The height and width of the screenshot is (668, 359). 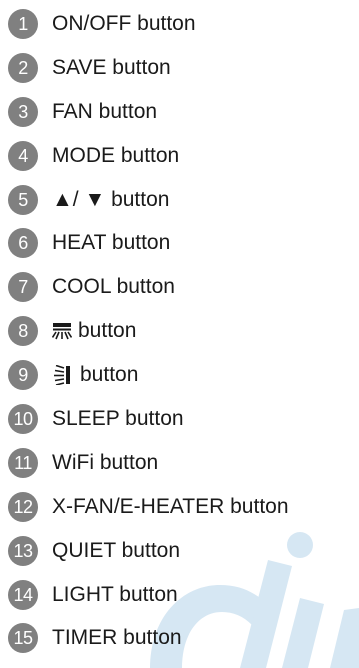 What do you see at coordinates (63, 375) in the screenshot?
I see `airflow-direction-icon` at bounding box center [63, 375].